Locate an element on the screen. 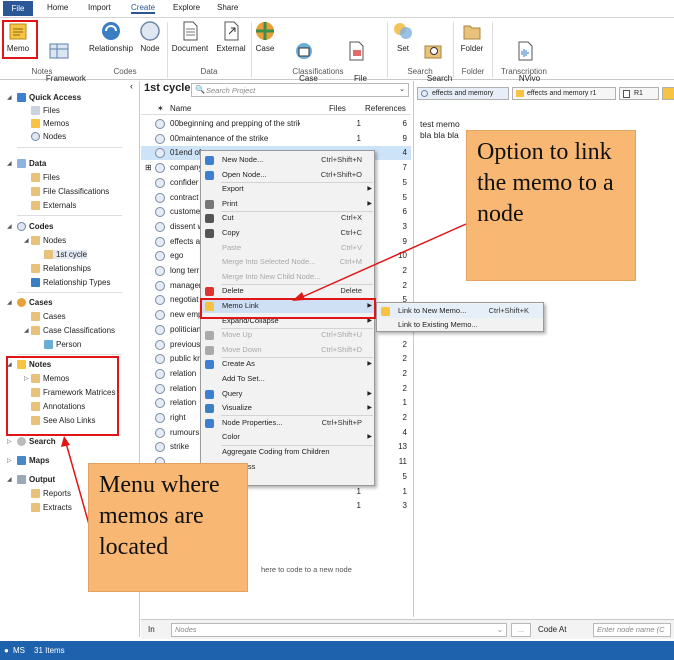  arrow-to-notes-menu is located at coordinates (78, 485).